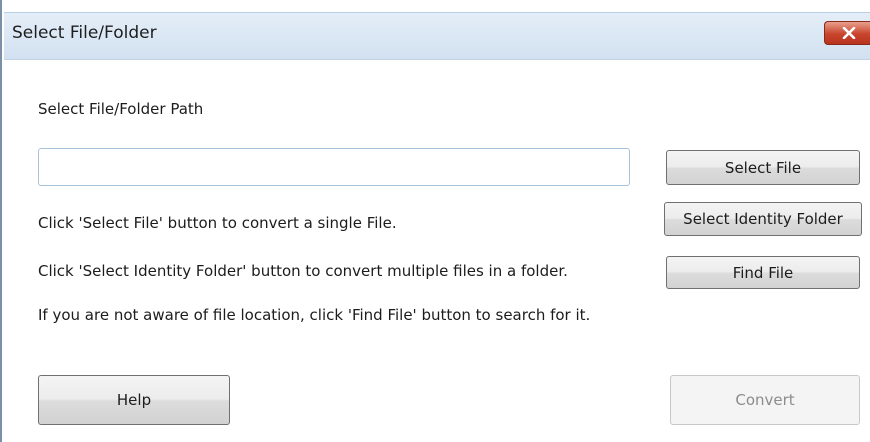 The width and height of the screenshot is (870, 442). What do you see at coordinates (763, 272) in the screenshot?
I see `find-file-button: Find File` at bounding box center [763, 272].